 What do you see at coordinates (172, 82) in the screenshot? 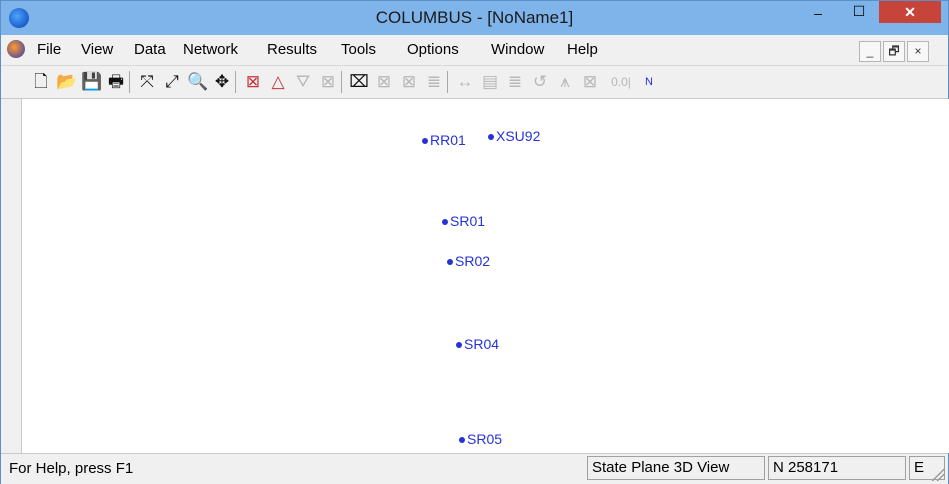
I see `zoom-in-icon: ⤢` at bounding box center [172, 82].